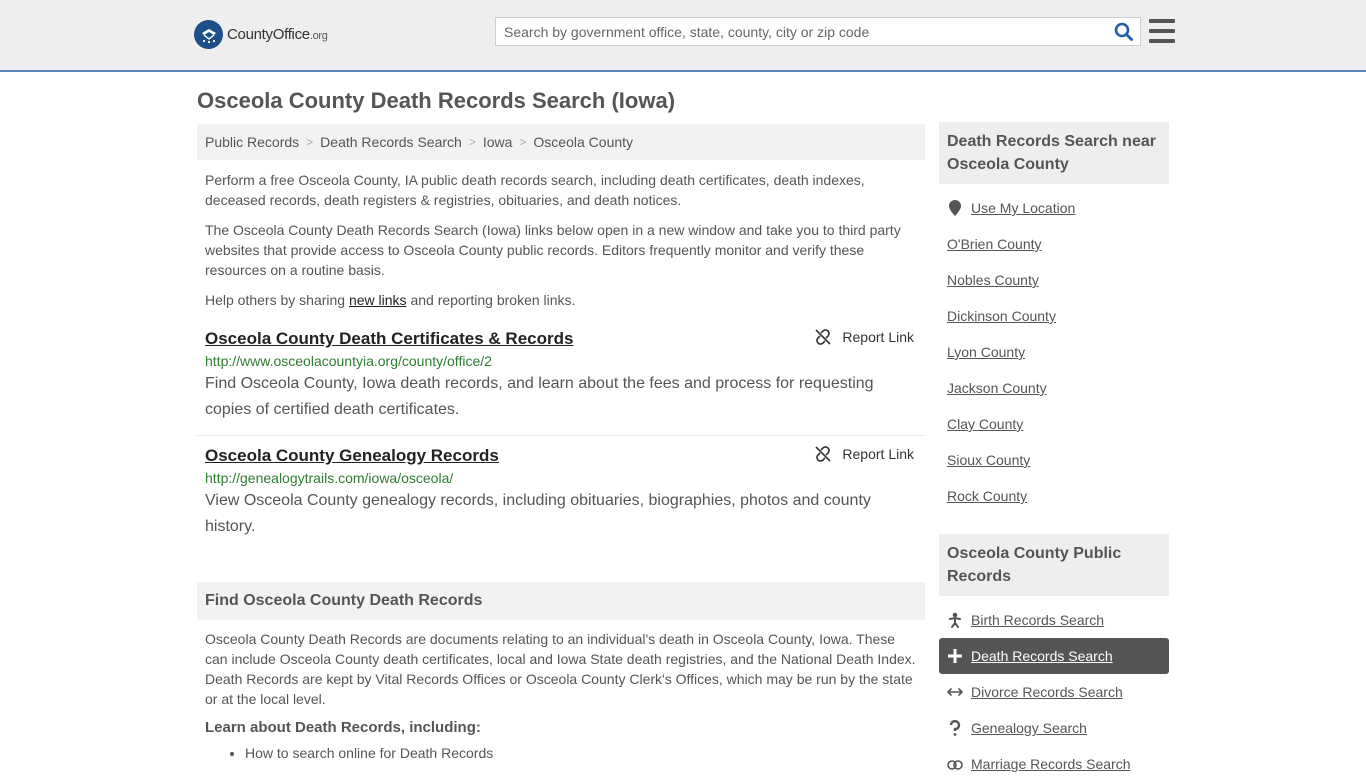  Describe the element at coordinates (993, 280) in the screenshot. I see `county-link: Nobles County` at that location.